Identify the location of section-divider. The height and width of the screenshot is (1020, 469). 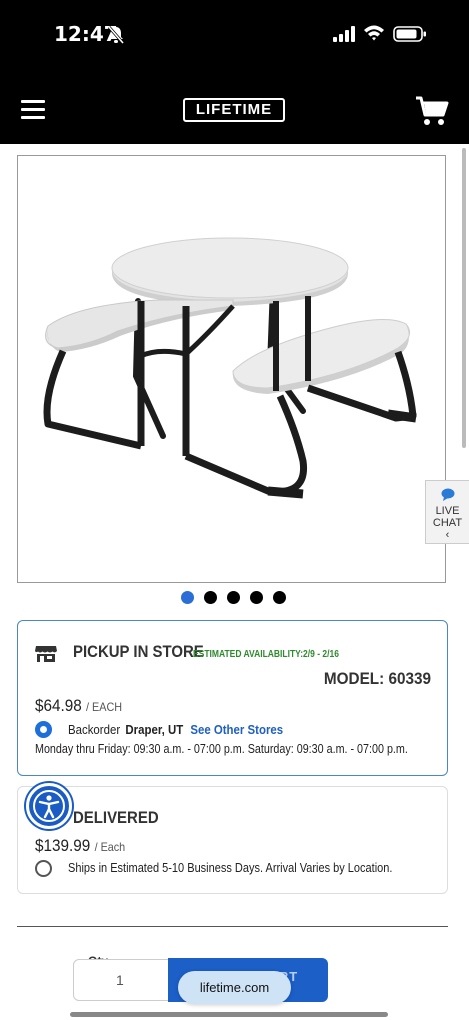
(232, 926).